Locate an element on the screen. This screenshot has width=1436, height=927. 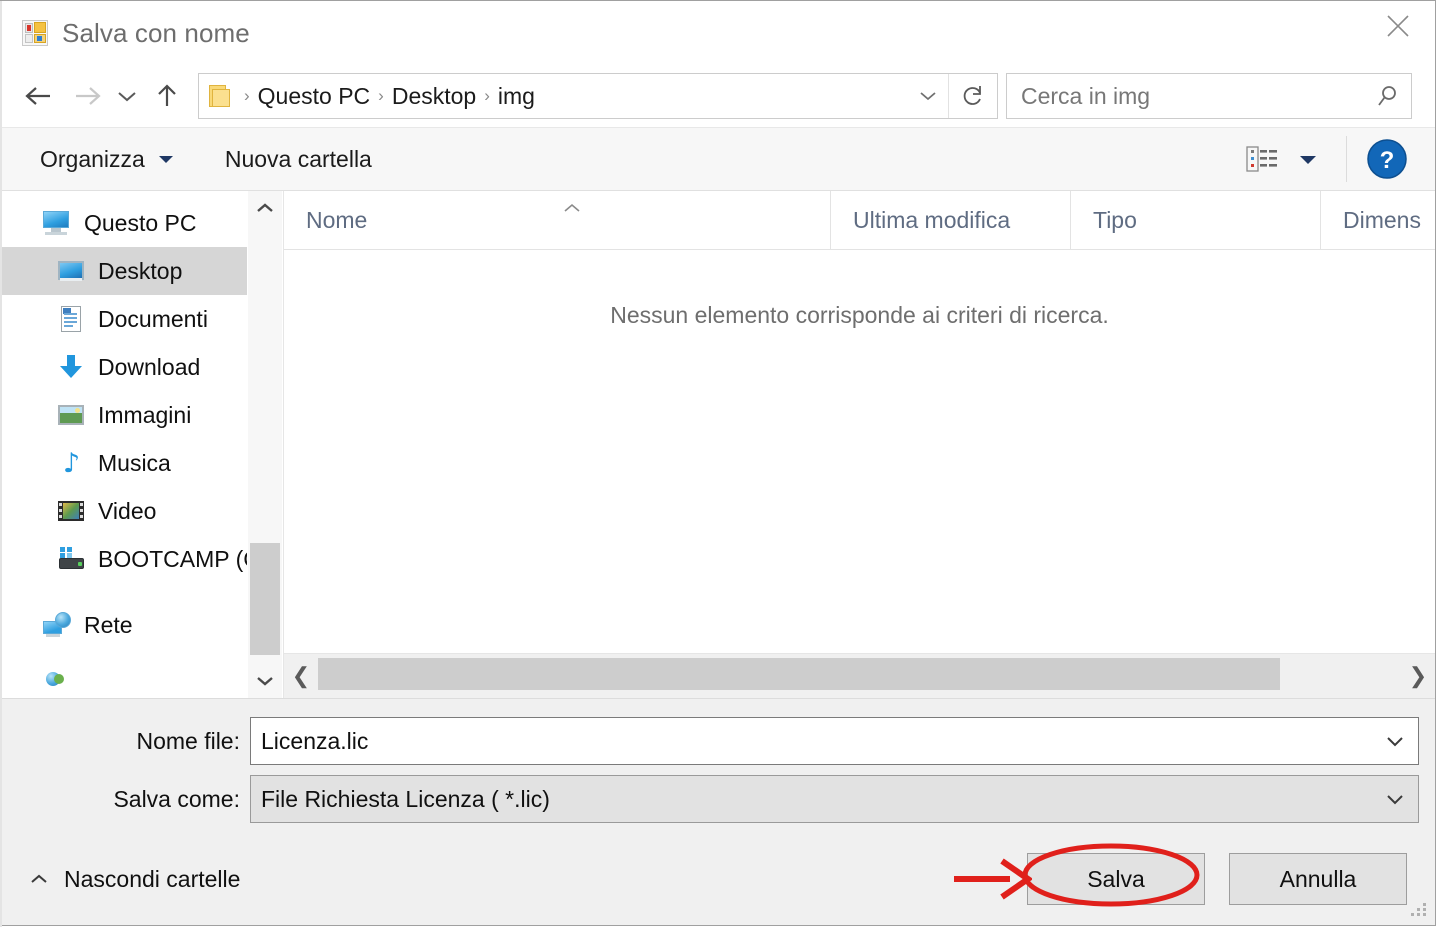
sidebar-item-label: Download is located at coordinates (149, 366).